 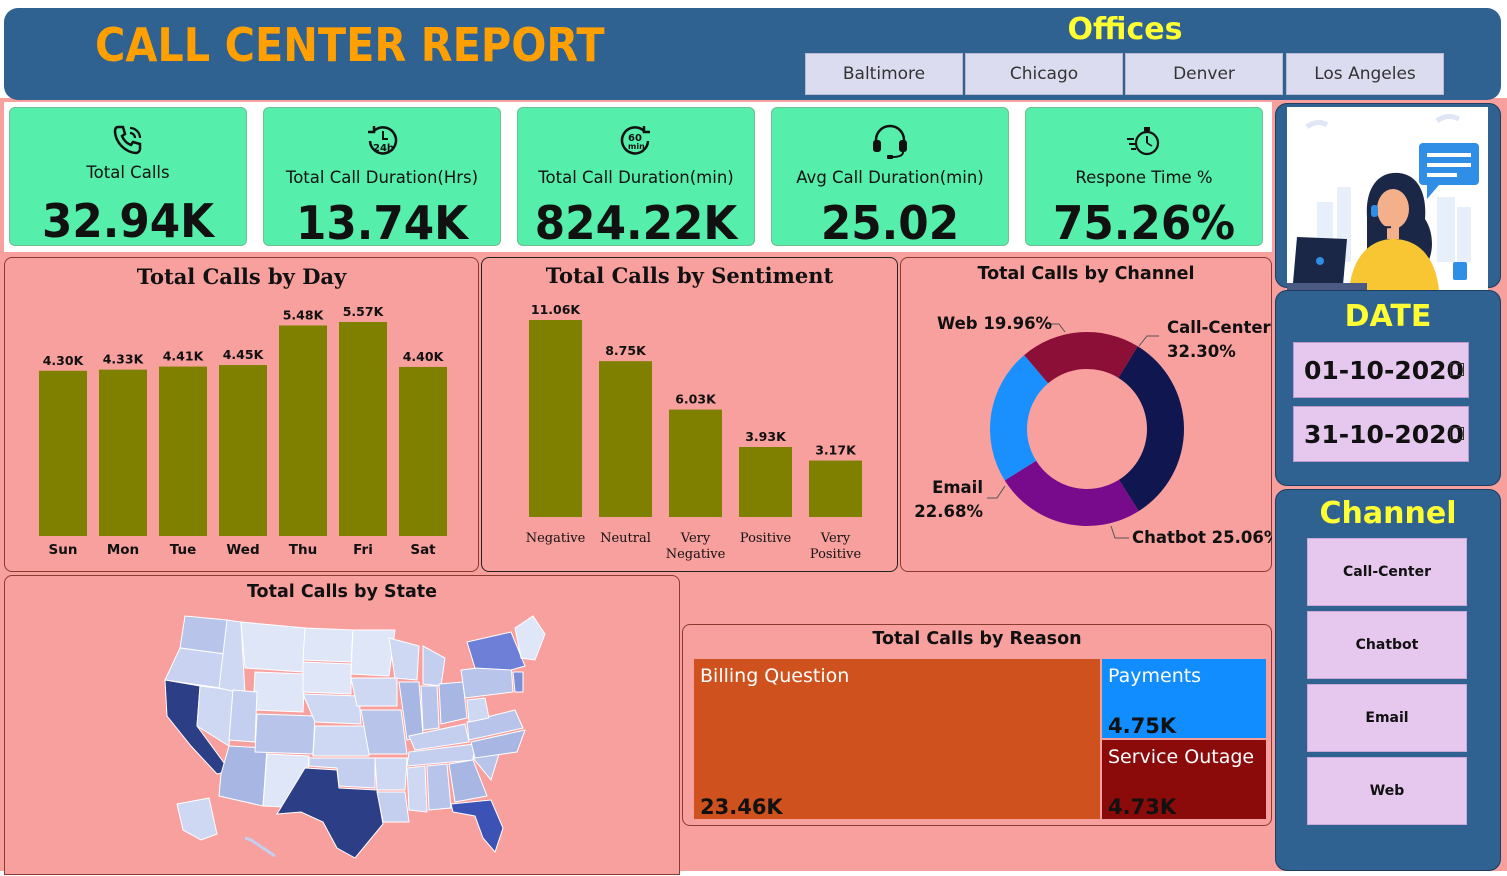 What do you see at coordinates (374, 692) in the screenshot?
I see `state-iowa` at bounding box center [374, 692].